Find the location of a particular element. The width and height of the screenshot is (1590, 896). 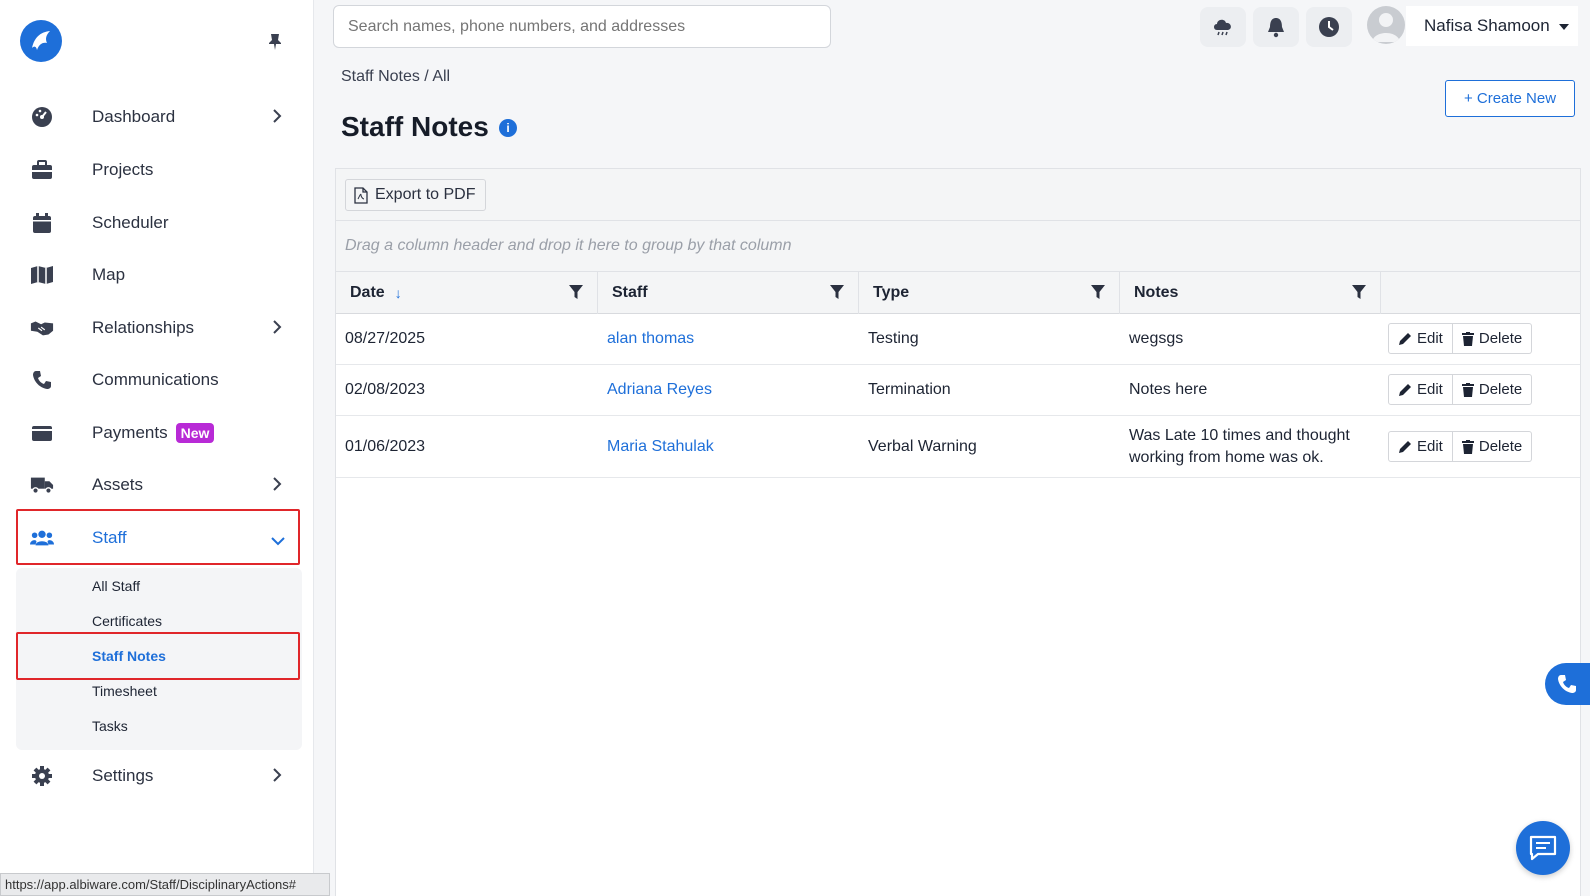

sidebar-item-projects: Projects is located at coordinates (158, 170).